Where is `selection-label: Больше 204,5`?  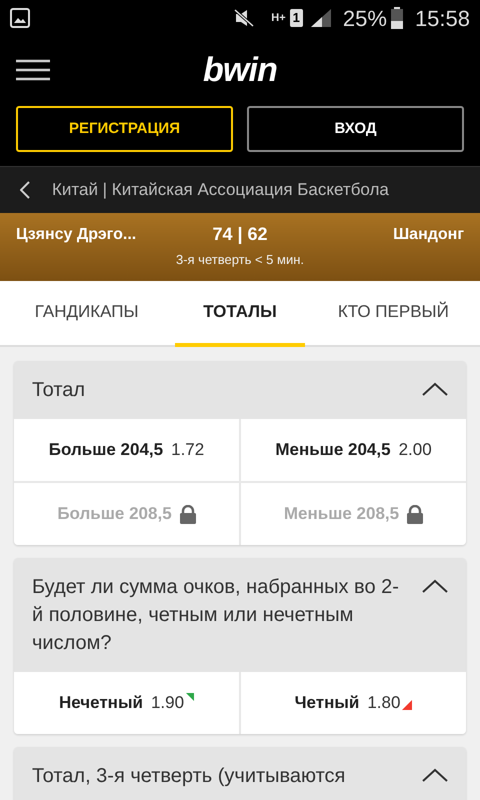
selection-label: Больше 204,5 is located at coordinates (106, 450).